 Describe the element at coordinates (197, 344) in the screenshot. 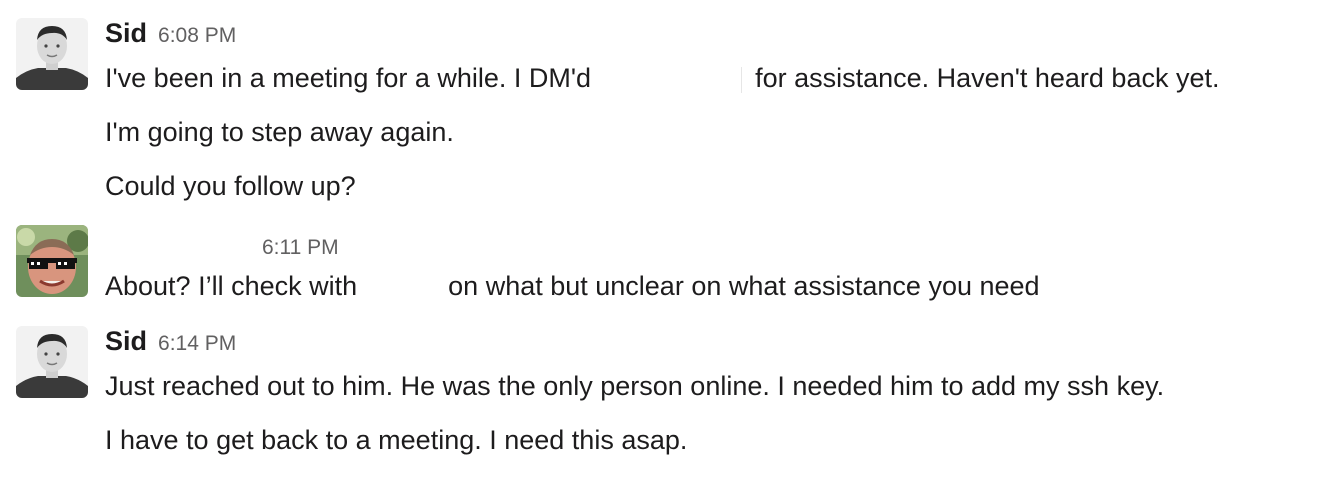

I see `timestamp: 6:14 PM` at that location.